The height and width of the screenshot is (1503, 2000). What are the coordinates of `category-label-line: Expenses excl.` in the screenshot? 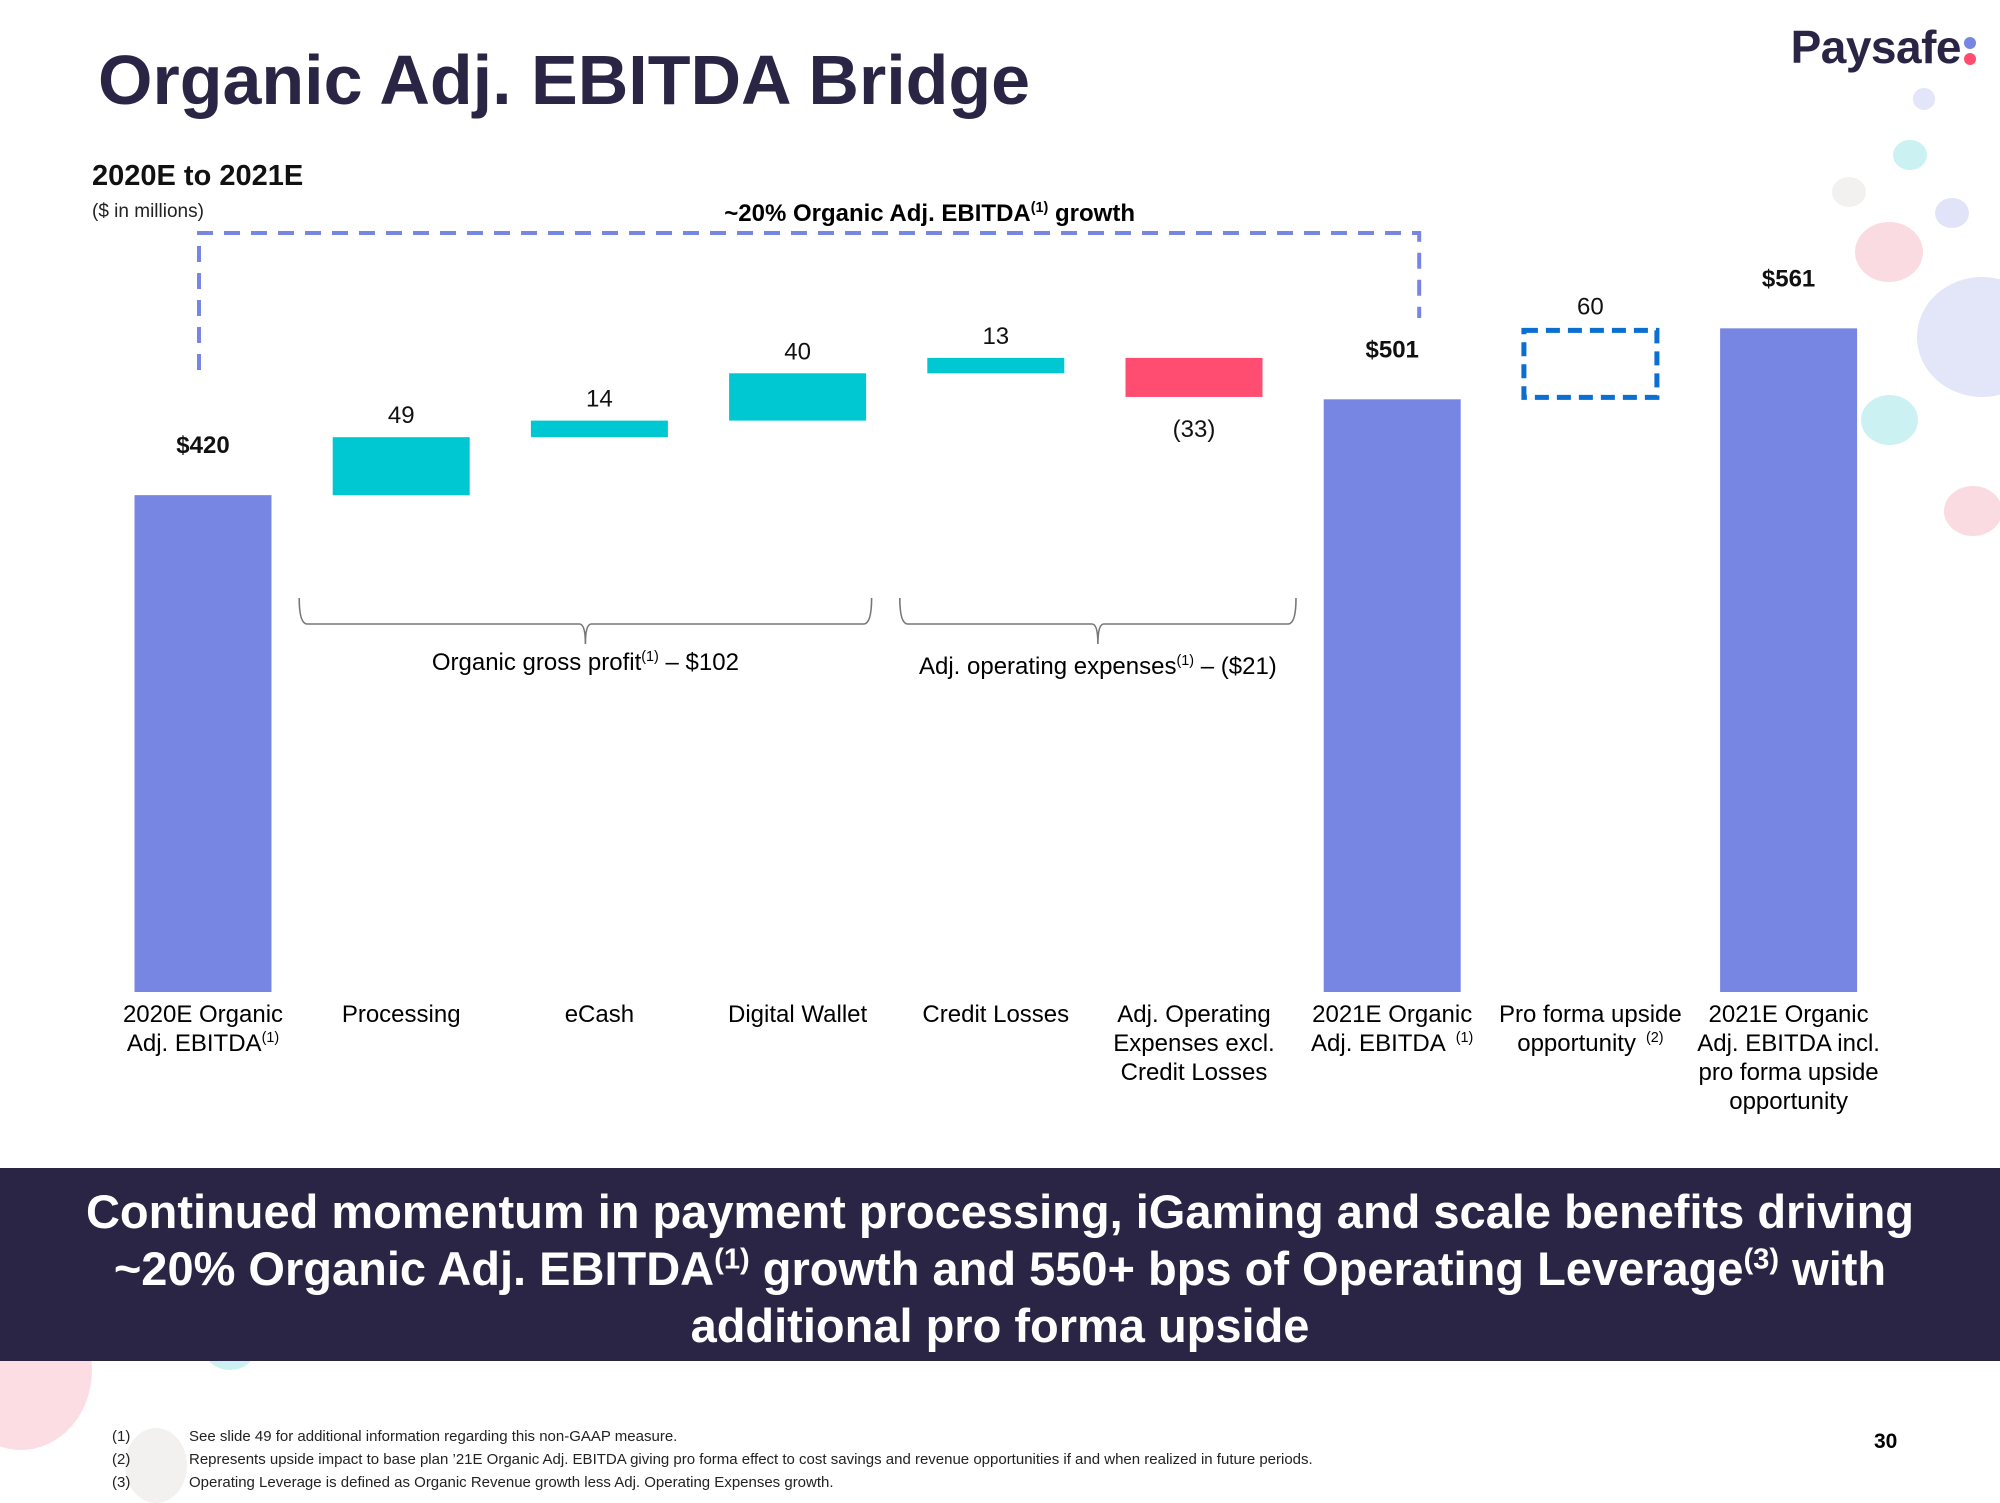 It's located at (1194, 1043).